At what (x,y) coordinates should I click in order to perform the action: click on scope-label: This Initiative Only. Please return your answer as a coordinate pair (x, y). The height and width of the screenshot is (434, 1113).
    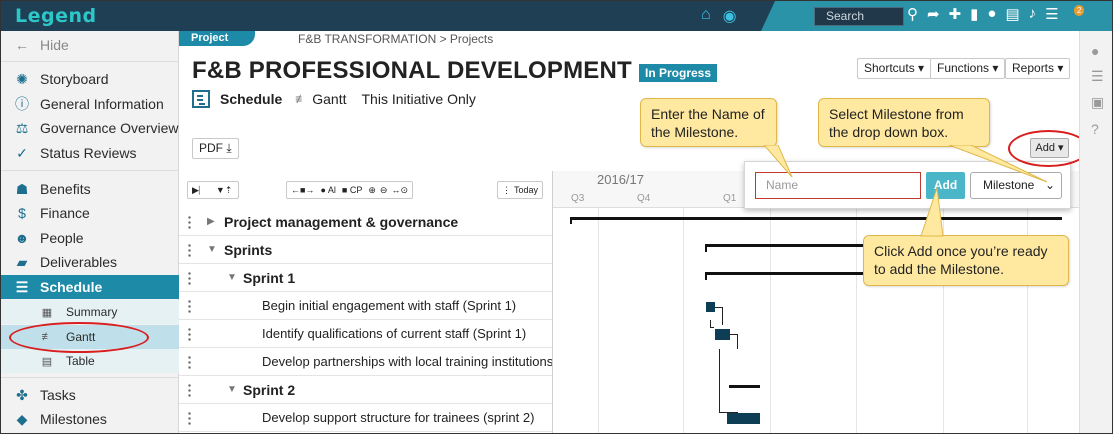
    Looking at the image, I should click on (419, 99).